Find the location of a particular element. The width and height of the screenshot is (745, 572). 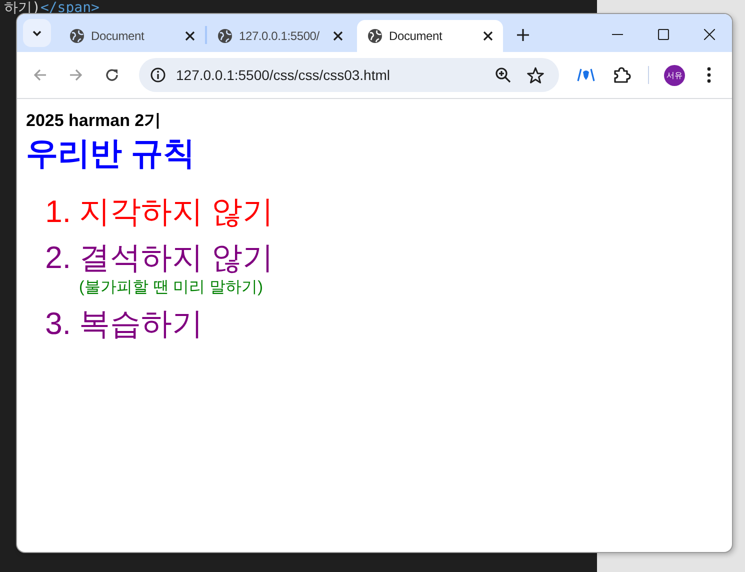

list-number: 2. is located at coordinates (58, 258).